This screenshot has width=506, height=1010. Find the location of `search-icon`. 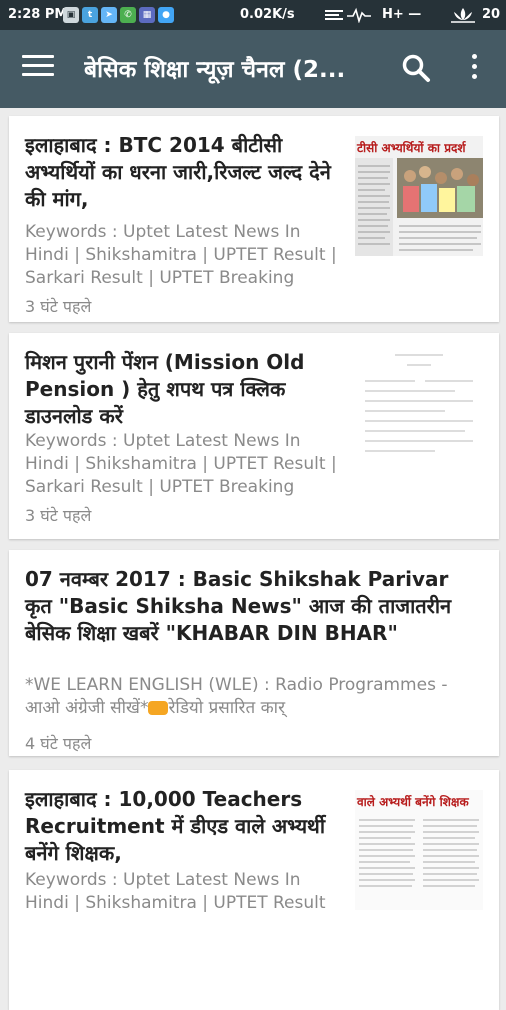

search-icon is located at coordinates (416, 68).